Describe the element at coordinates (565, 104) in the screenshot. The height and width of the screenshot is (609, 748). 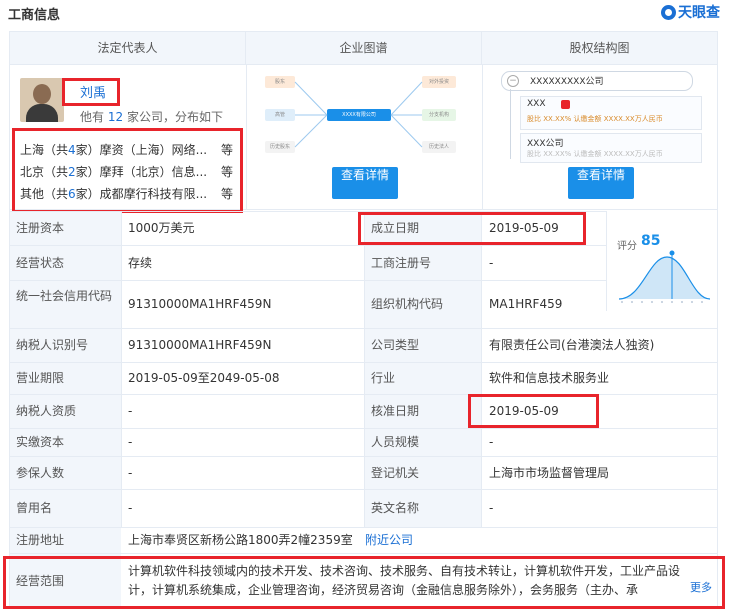
I see `flag-icon` at that location.